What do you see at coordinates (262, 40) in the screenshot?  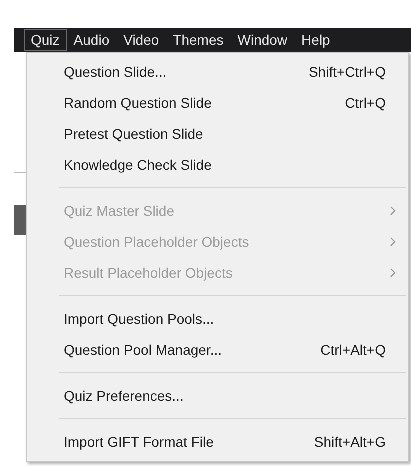 I see `menu-bar-item: Window` at bounding box center [262, 40].